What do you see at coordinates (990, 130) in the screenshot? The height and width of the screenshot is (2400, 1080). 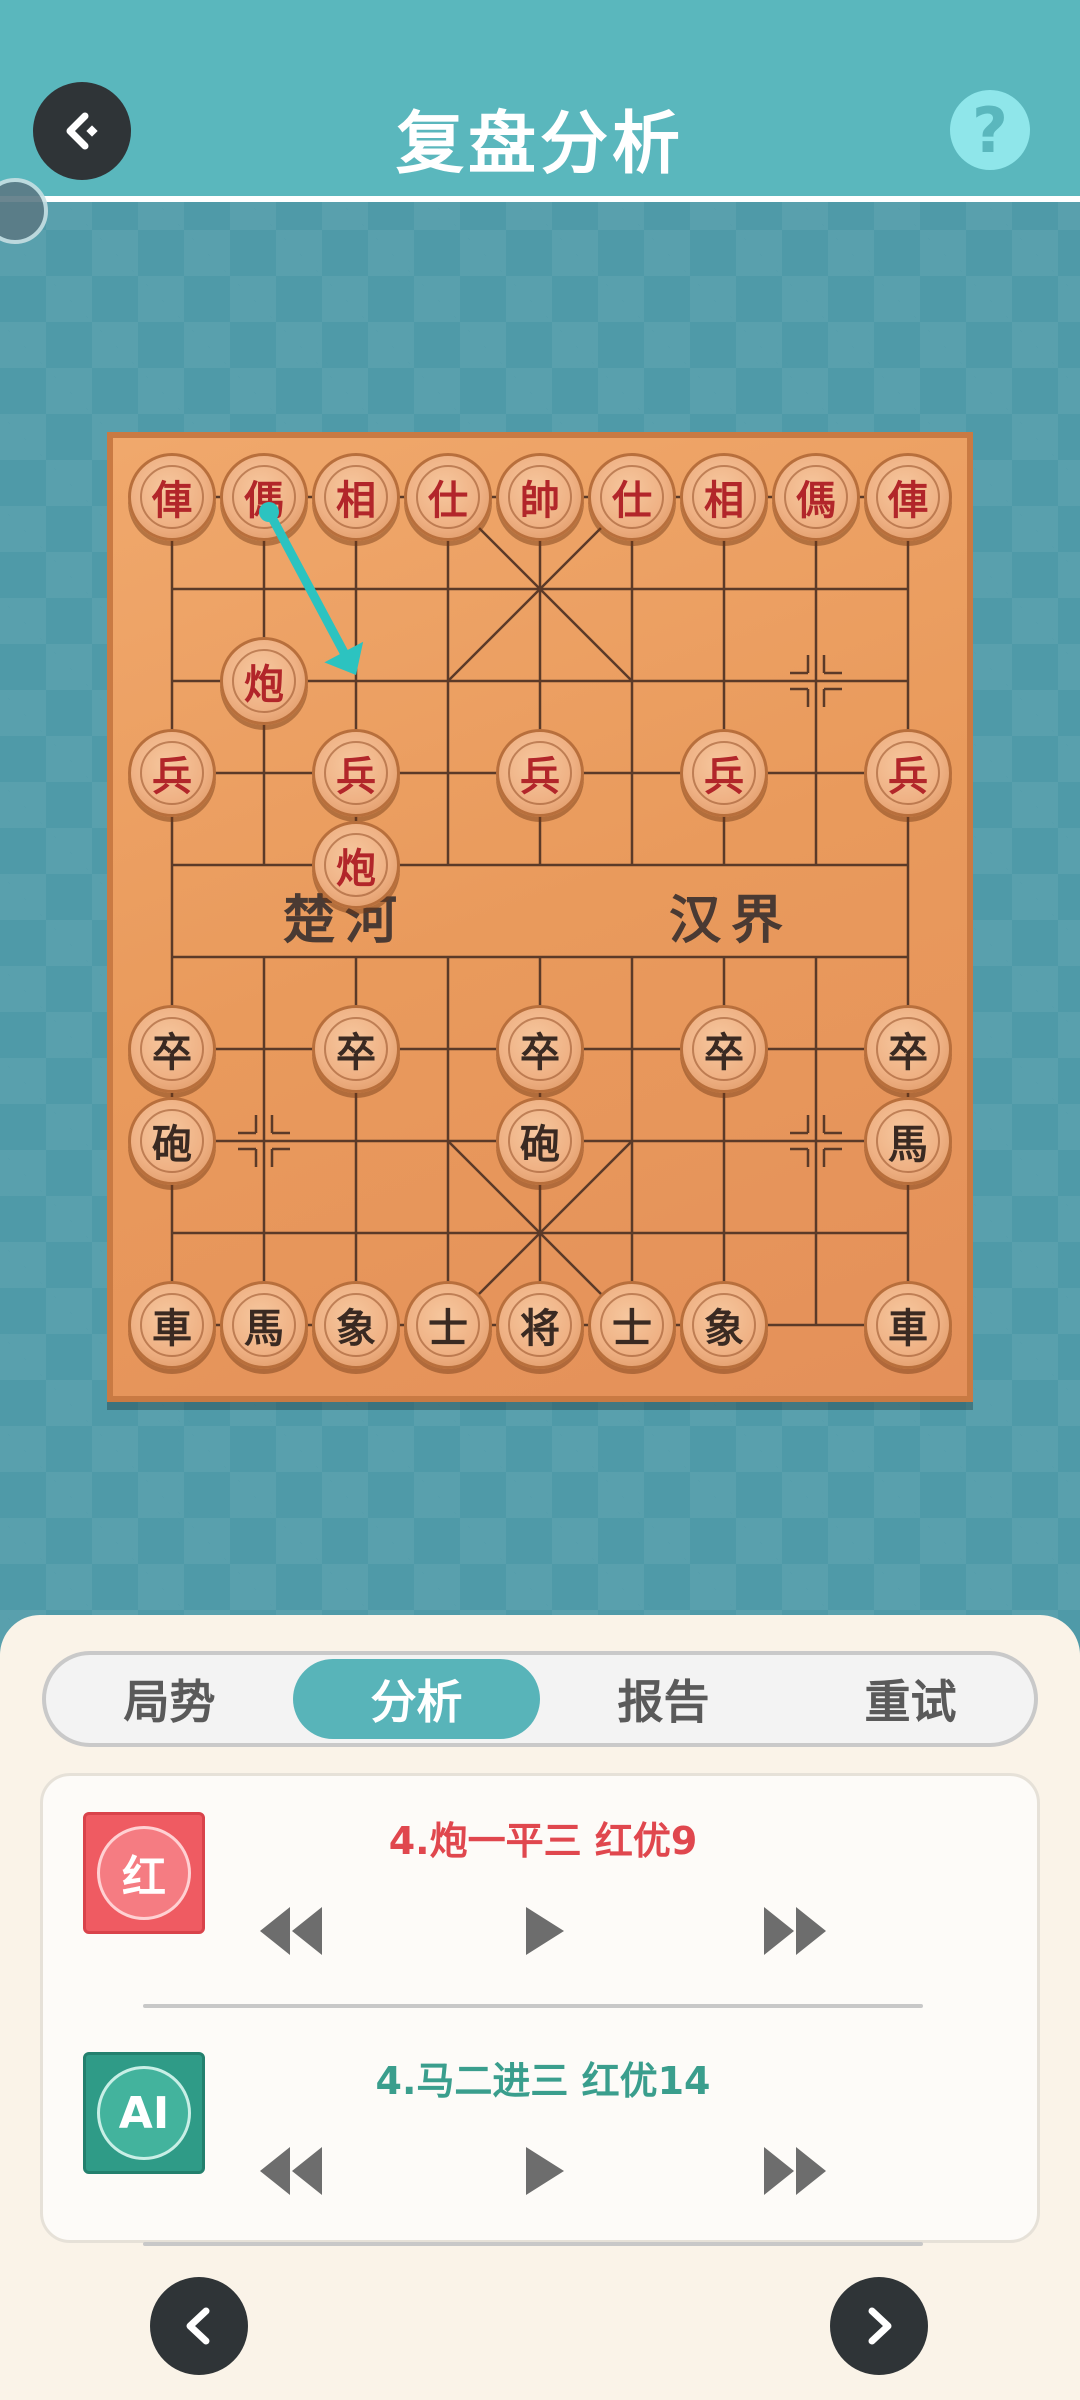 I see `help-button: ?` at bounding box center [990, 130].